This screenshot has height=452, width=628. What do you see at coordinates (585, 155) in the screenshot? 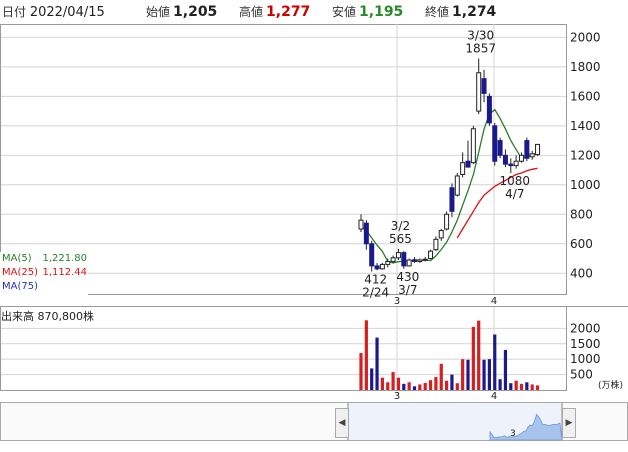
I see `price-y-tick-label: 1200` at bounding box center [585, 155].